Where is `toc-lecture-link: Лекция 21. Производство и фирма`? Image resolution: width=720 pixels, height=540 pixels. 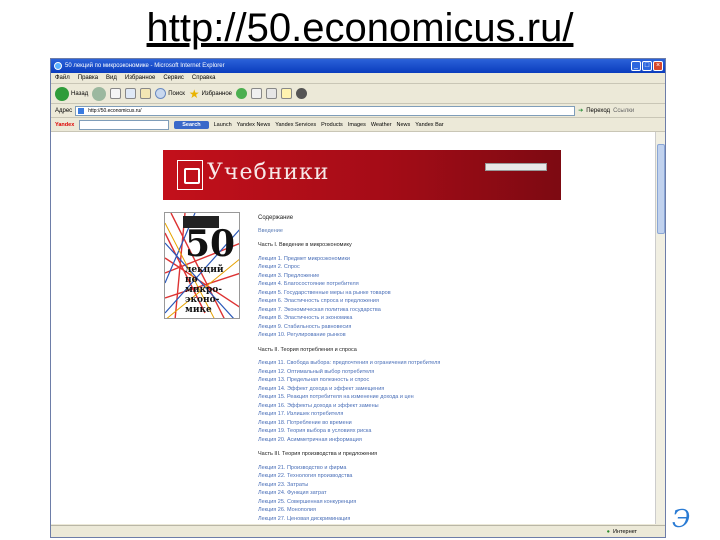 toc-lecture-link: Лекция 21. Производство и фирма is located at coordinates (408, 468).